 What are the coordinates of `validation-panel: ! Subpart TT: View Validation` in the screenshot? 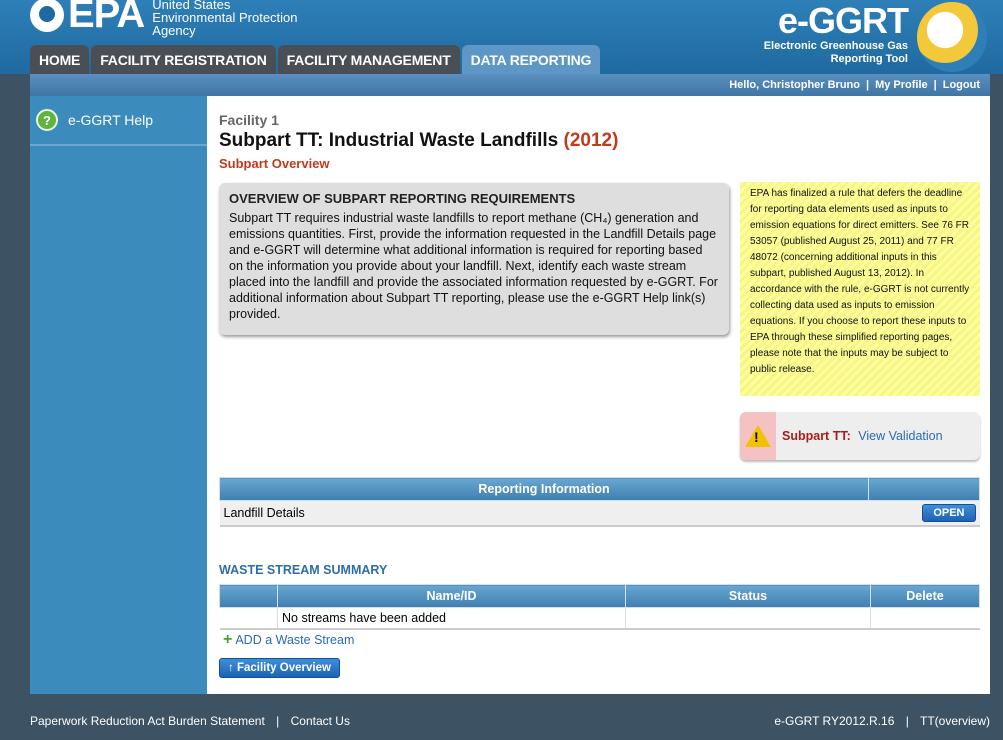 It's located at (860, 436).